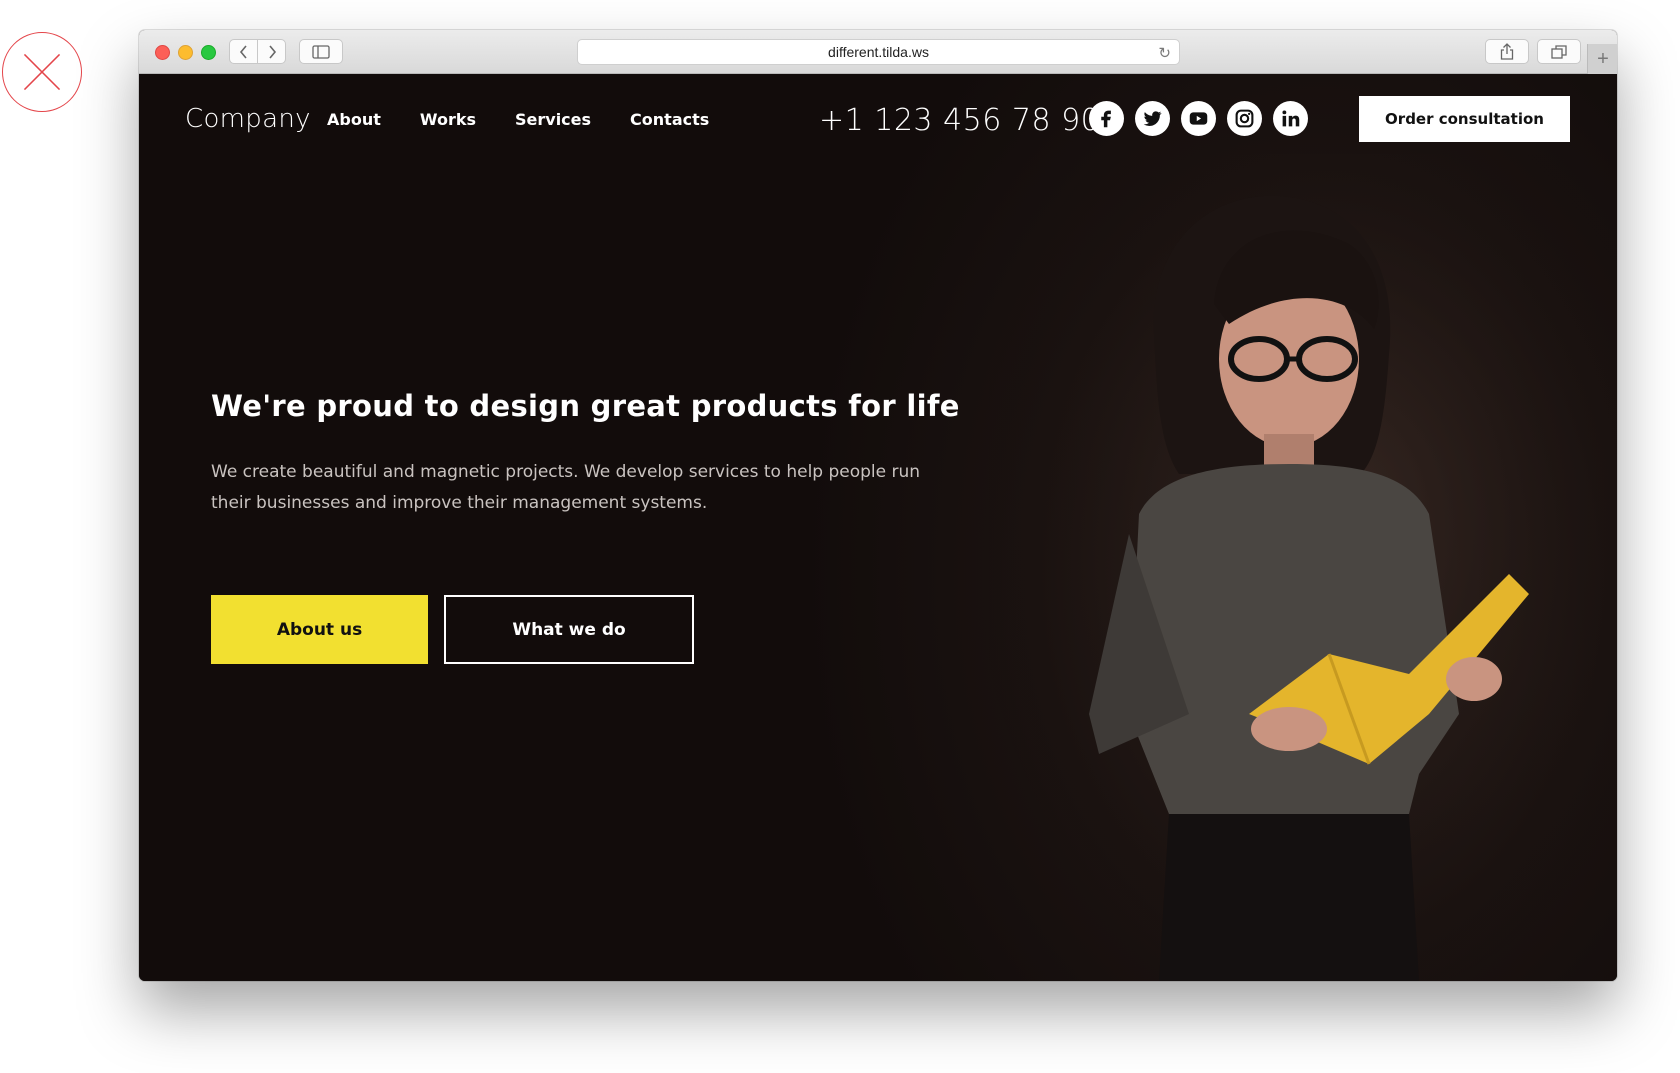  I want to click on menu-item-about: About, so click(354, 119).